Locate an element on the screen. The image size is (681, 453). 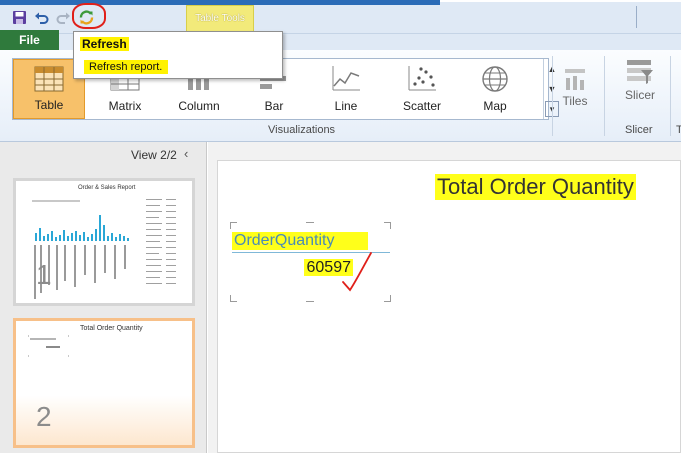
scatter-visualization-label: Scatter is located at coordinates (421, 106).